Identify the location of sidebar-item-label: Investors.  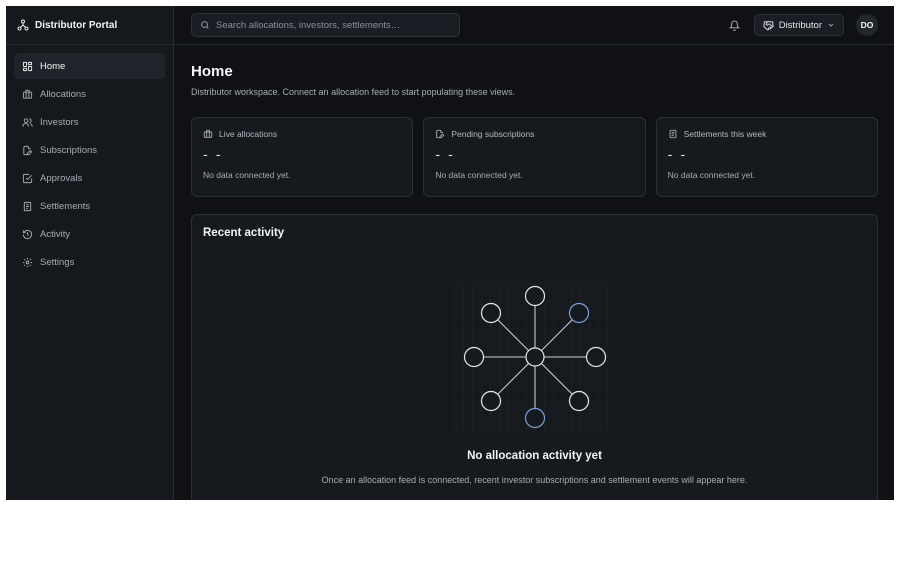
(59, 122).